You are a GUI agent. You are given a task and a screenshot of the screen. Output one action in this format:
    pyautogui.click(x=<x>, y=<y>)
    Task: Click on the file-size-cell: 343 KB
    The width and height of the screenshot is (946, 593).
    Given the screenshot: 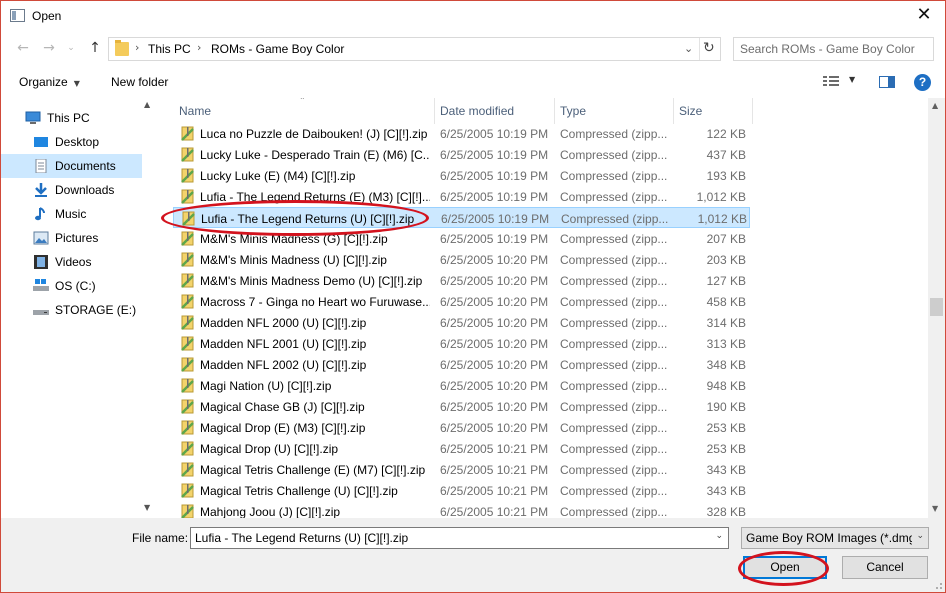 What is the action you would take?
    pyautogui.click(x=726, y=470)
    